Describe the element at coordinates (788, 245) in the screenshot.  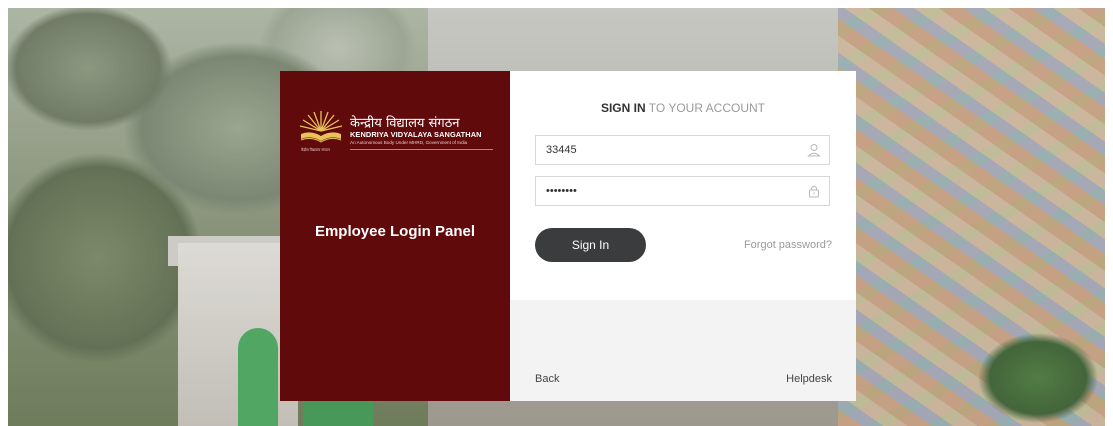
I see `forgot-password-link: Forgot password?` at that location.